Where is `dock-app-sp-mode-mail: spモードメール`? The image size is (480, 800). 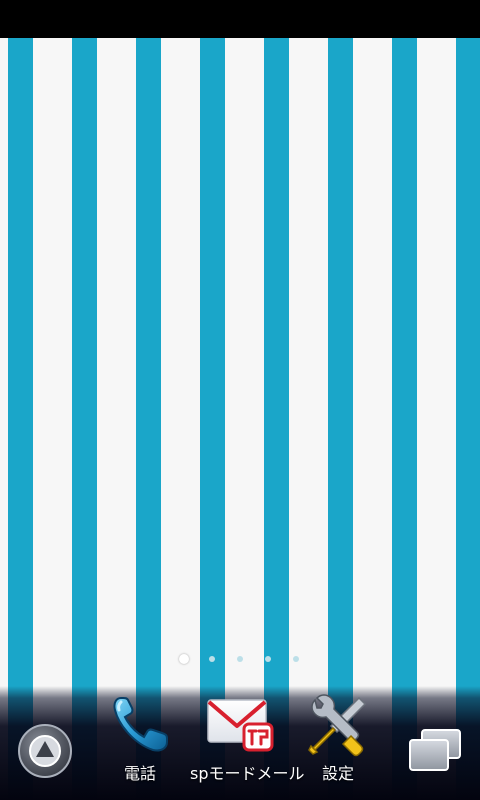 dock-app-sp-mode-mail: spモードメール is located at coordinates (247, 743).